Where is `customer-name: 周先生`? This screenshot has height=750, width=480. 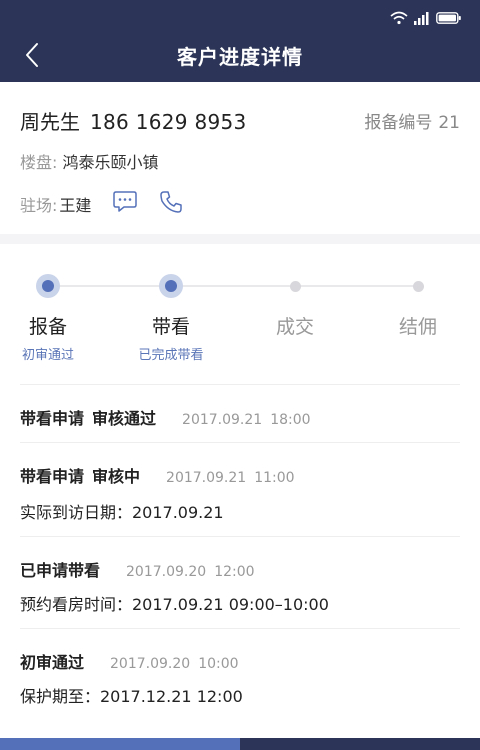 customer-name: 周先生 is located at coordinates (50, 122).